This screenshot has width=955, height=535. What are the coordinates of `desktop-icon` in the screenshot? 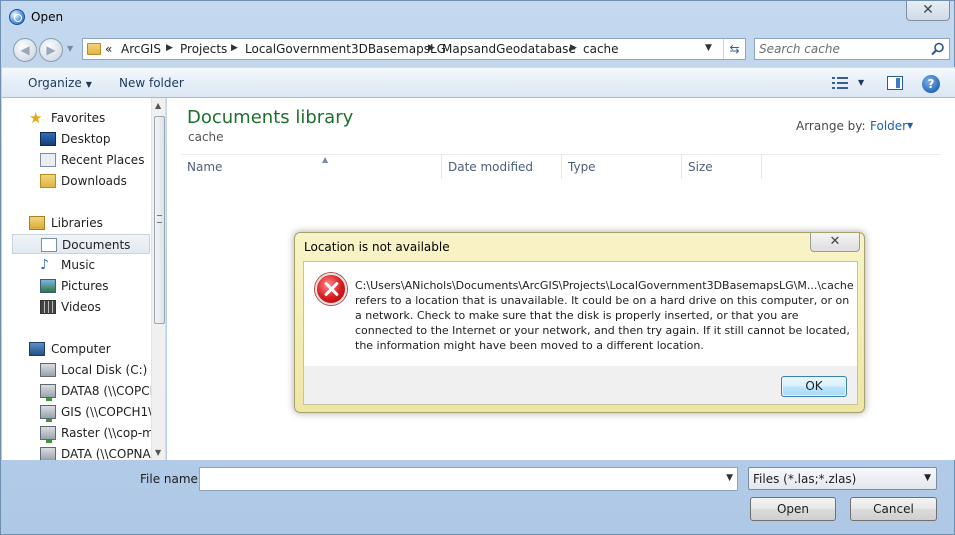 It's located at (48, 139).